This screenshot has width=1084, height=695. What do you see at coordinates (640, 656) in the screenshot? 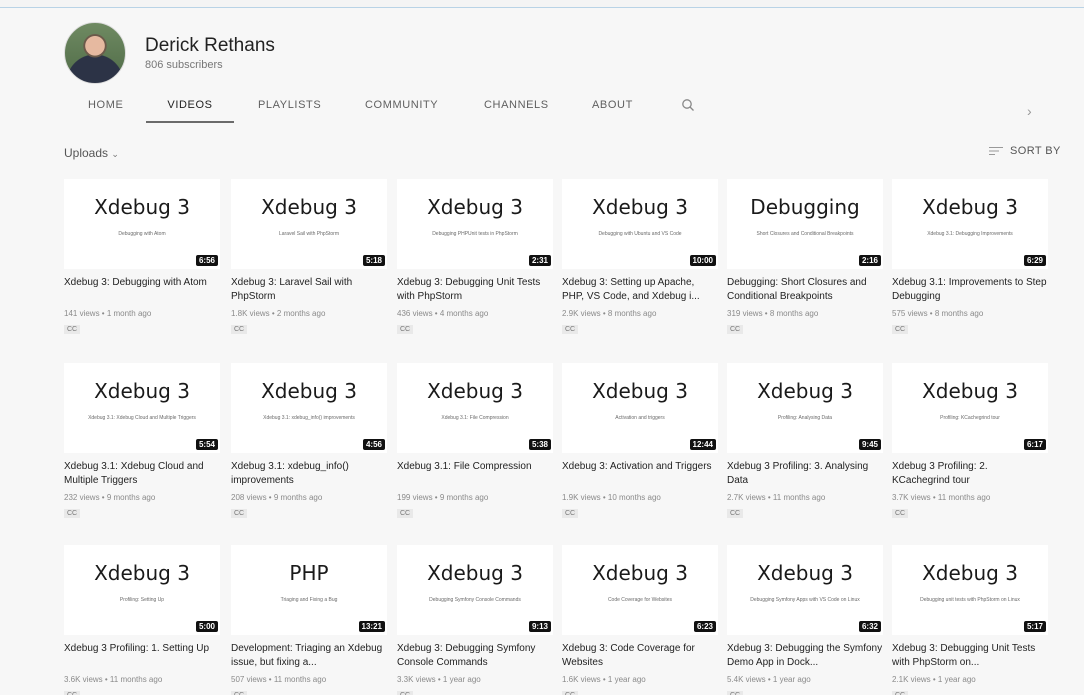
I see `video-title: Xdebug 3: Code Coverage for Websites` at bounding box center [640, 656].